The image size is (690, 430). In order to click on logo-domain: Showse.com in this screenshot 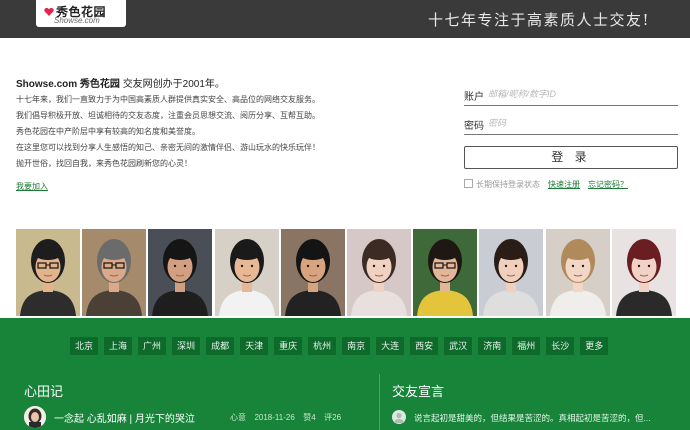, I will do `click(77, 20)`.